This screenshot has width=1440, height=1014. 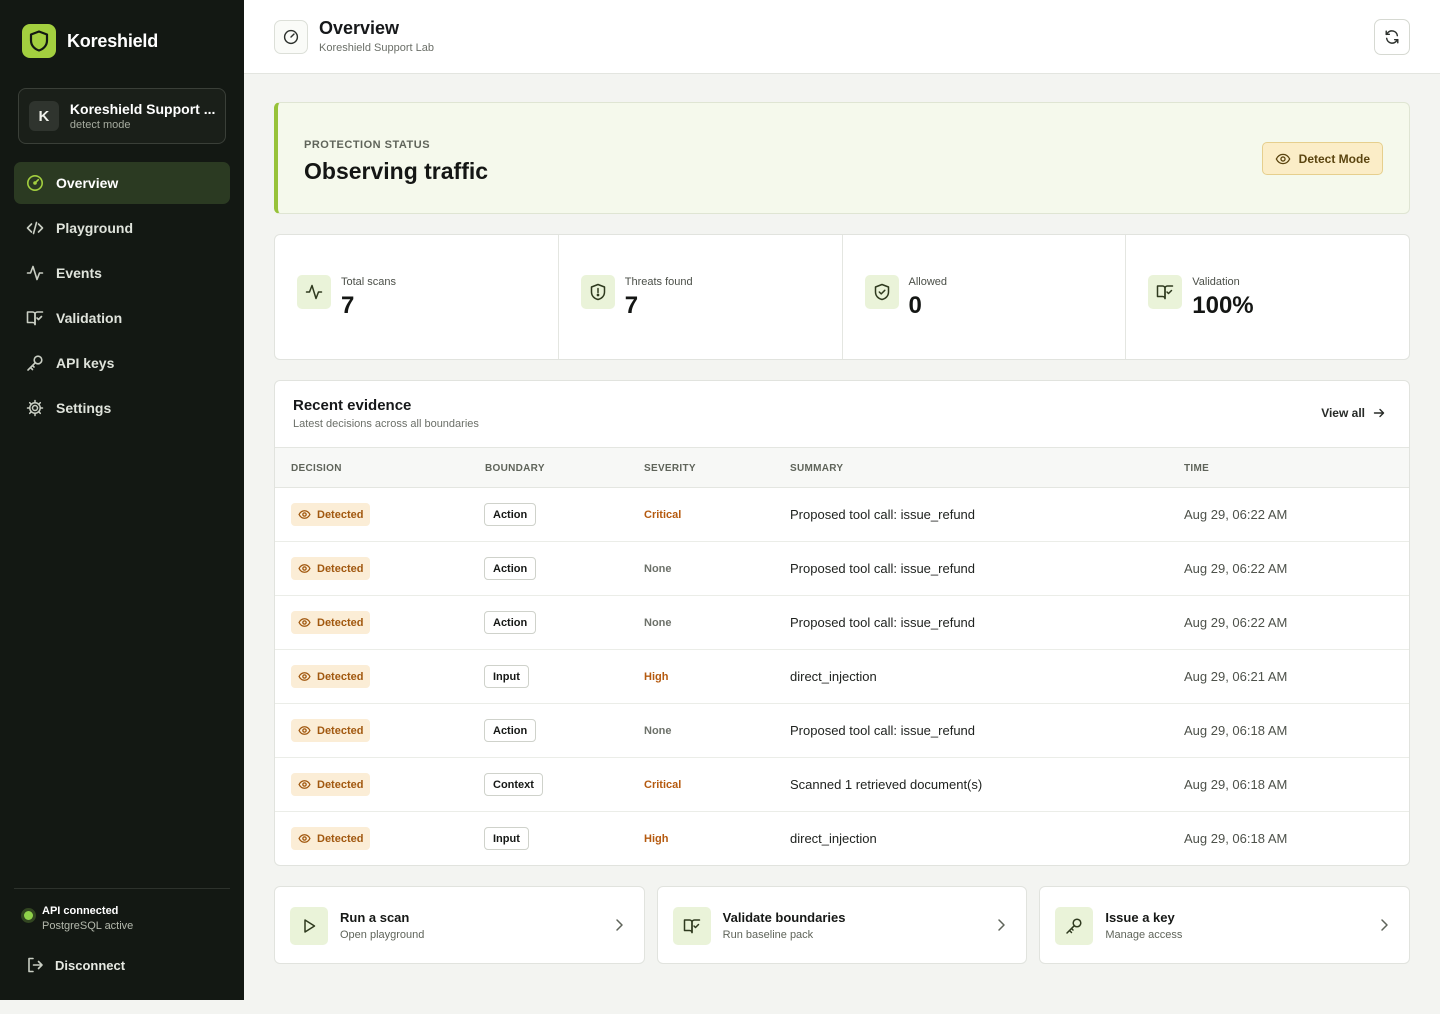 I want to click on stat-value: 100%, so click(x=1223, y=305).